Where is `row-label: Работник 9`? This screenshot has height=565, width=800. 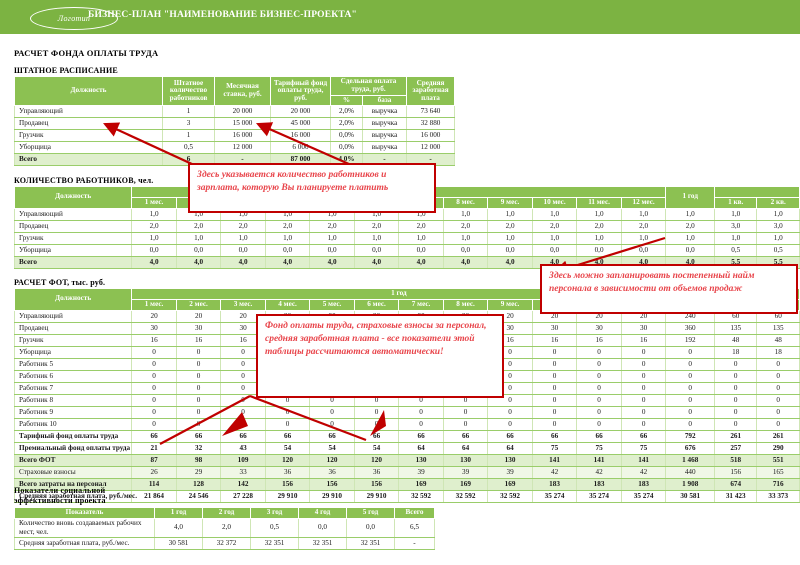 row-label: Работник 9 is located at coordinates (73, 412).